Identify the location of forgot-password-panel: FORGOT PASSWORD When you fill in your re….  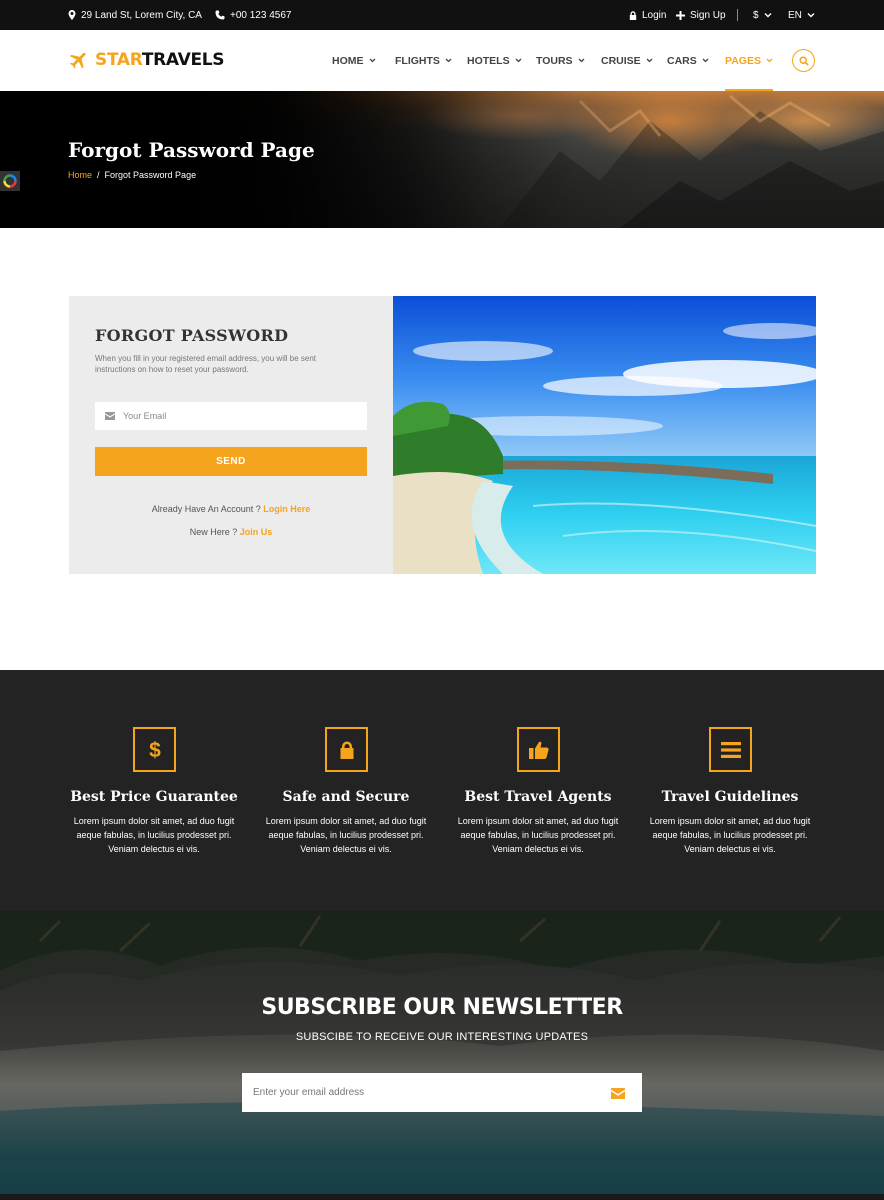
(231, 435).